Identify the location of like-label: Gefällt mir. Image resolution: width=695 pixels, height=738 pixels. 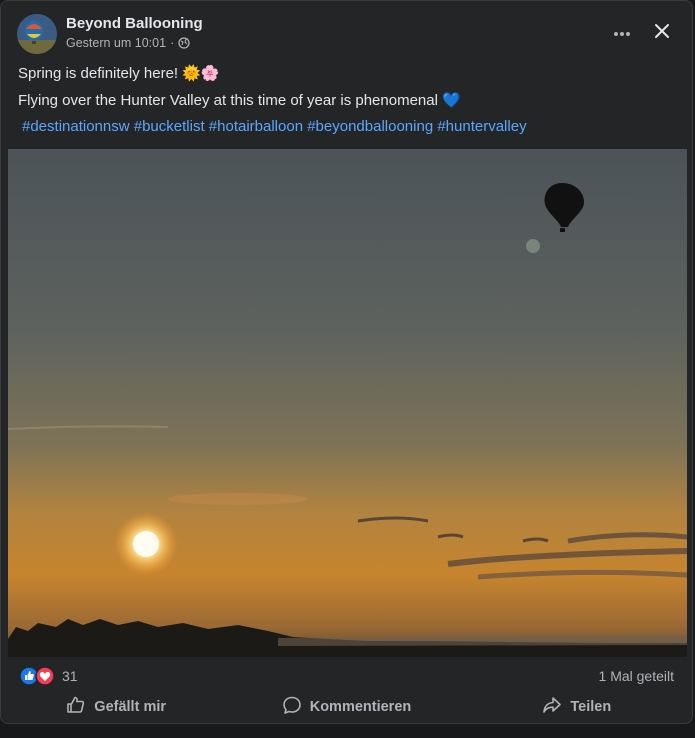
(130, 707).